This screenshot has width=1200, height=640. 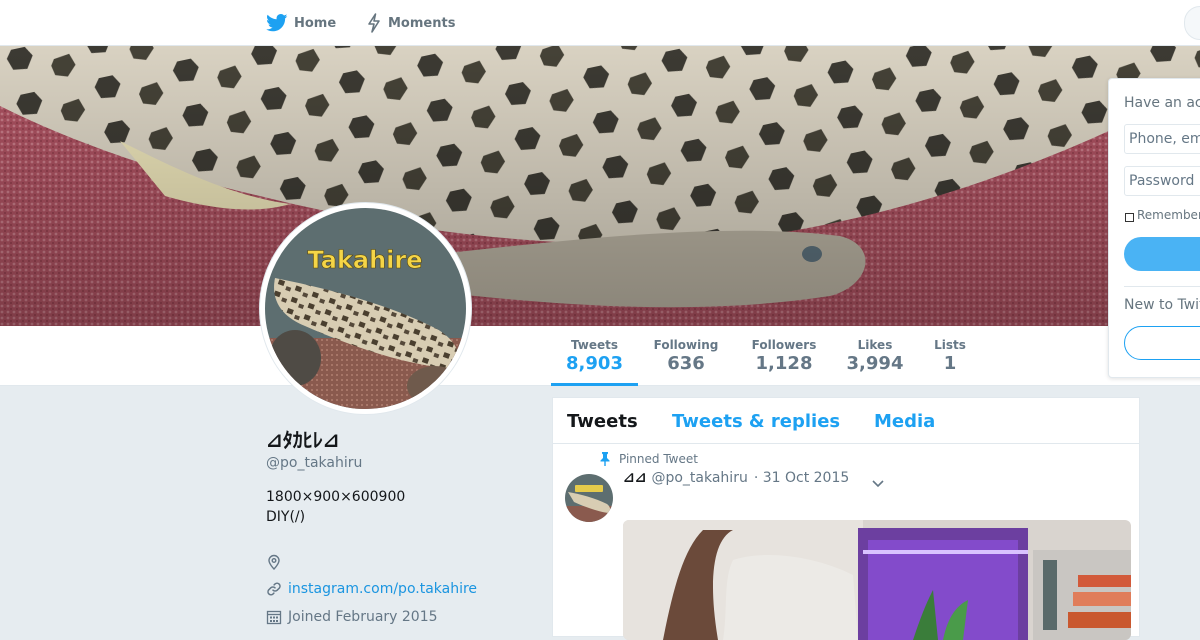 I want to click on nav-moments-label: Moments, so click(x=422, y=23).